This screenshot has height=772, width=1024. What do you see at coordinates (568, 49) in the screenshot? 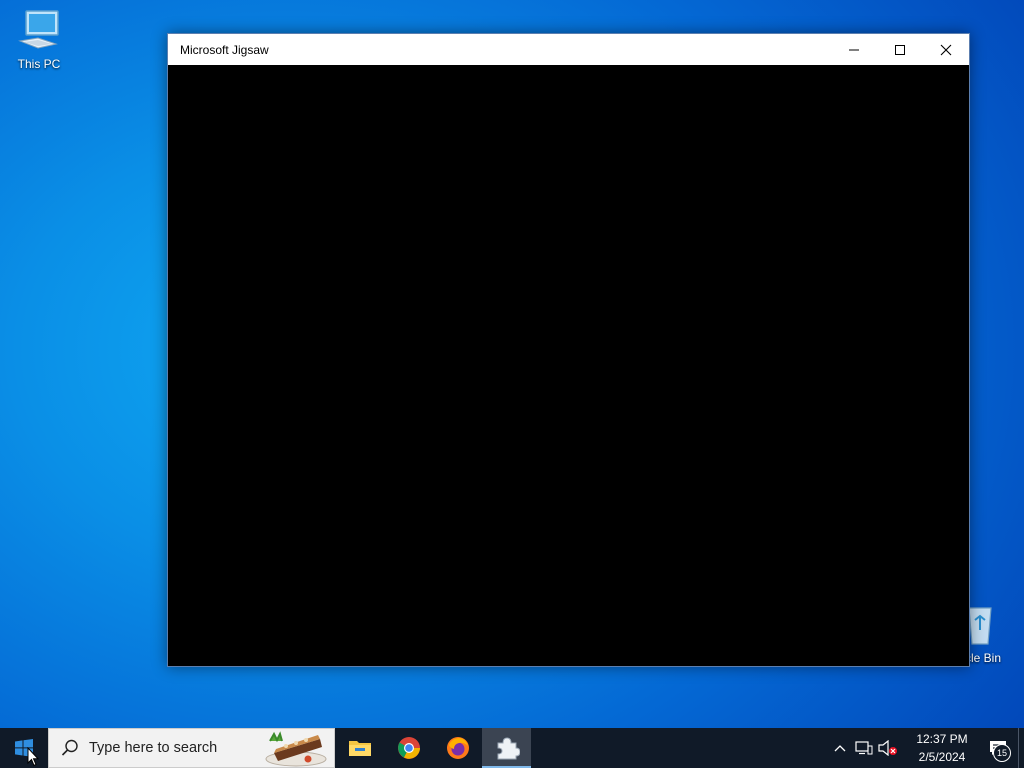
I see `window-titlebar: Microsoft Jigsaw` at bounding box center [568, 49].